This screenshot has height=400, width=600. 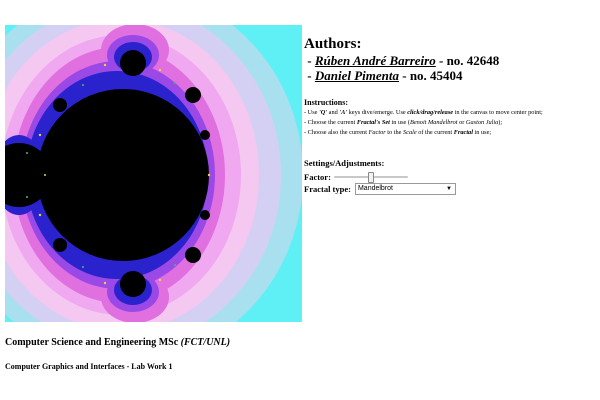 What do you see at coordinates (193, 255) in the screenshot?
I see `lower-right-mini` at bounding box center [193, 255].